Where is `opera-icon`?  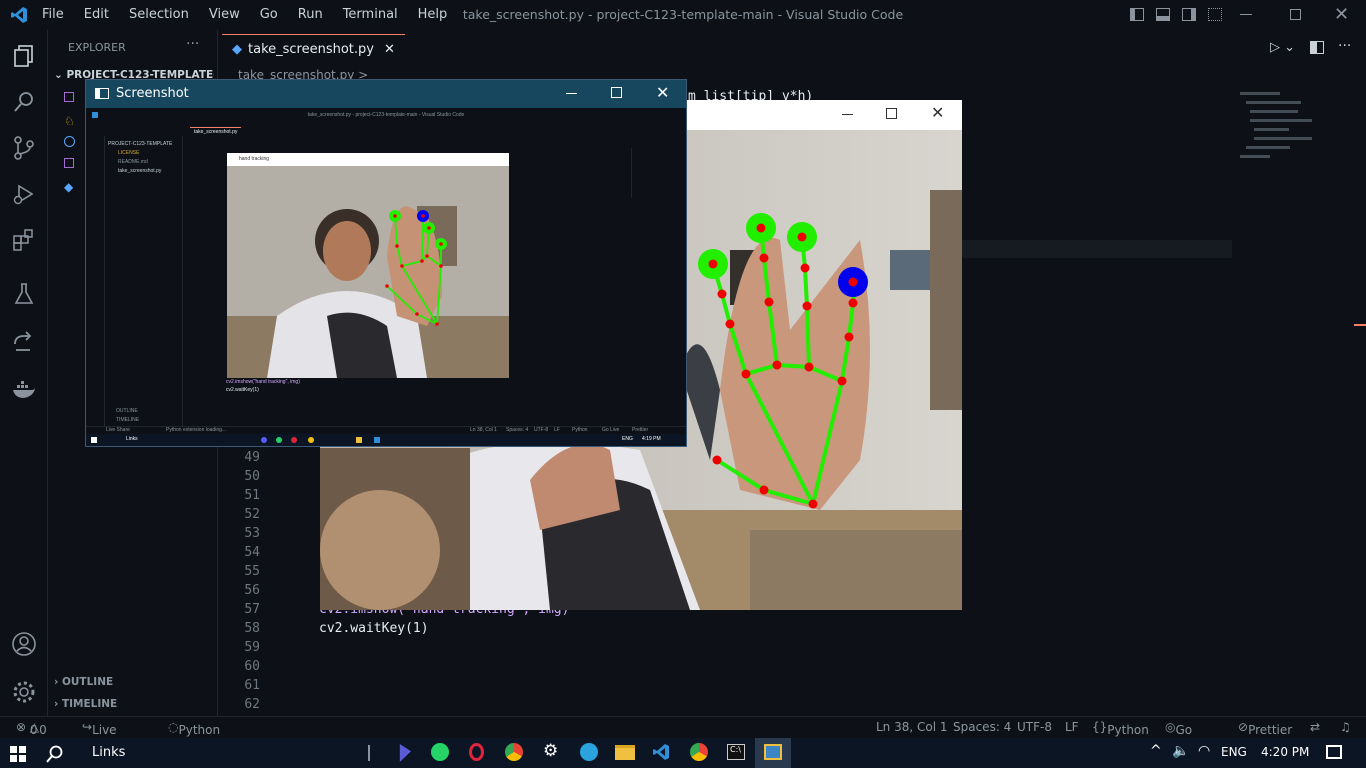
opera-icon is located at coordinates (476, 752).